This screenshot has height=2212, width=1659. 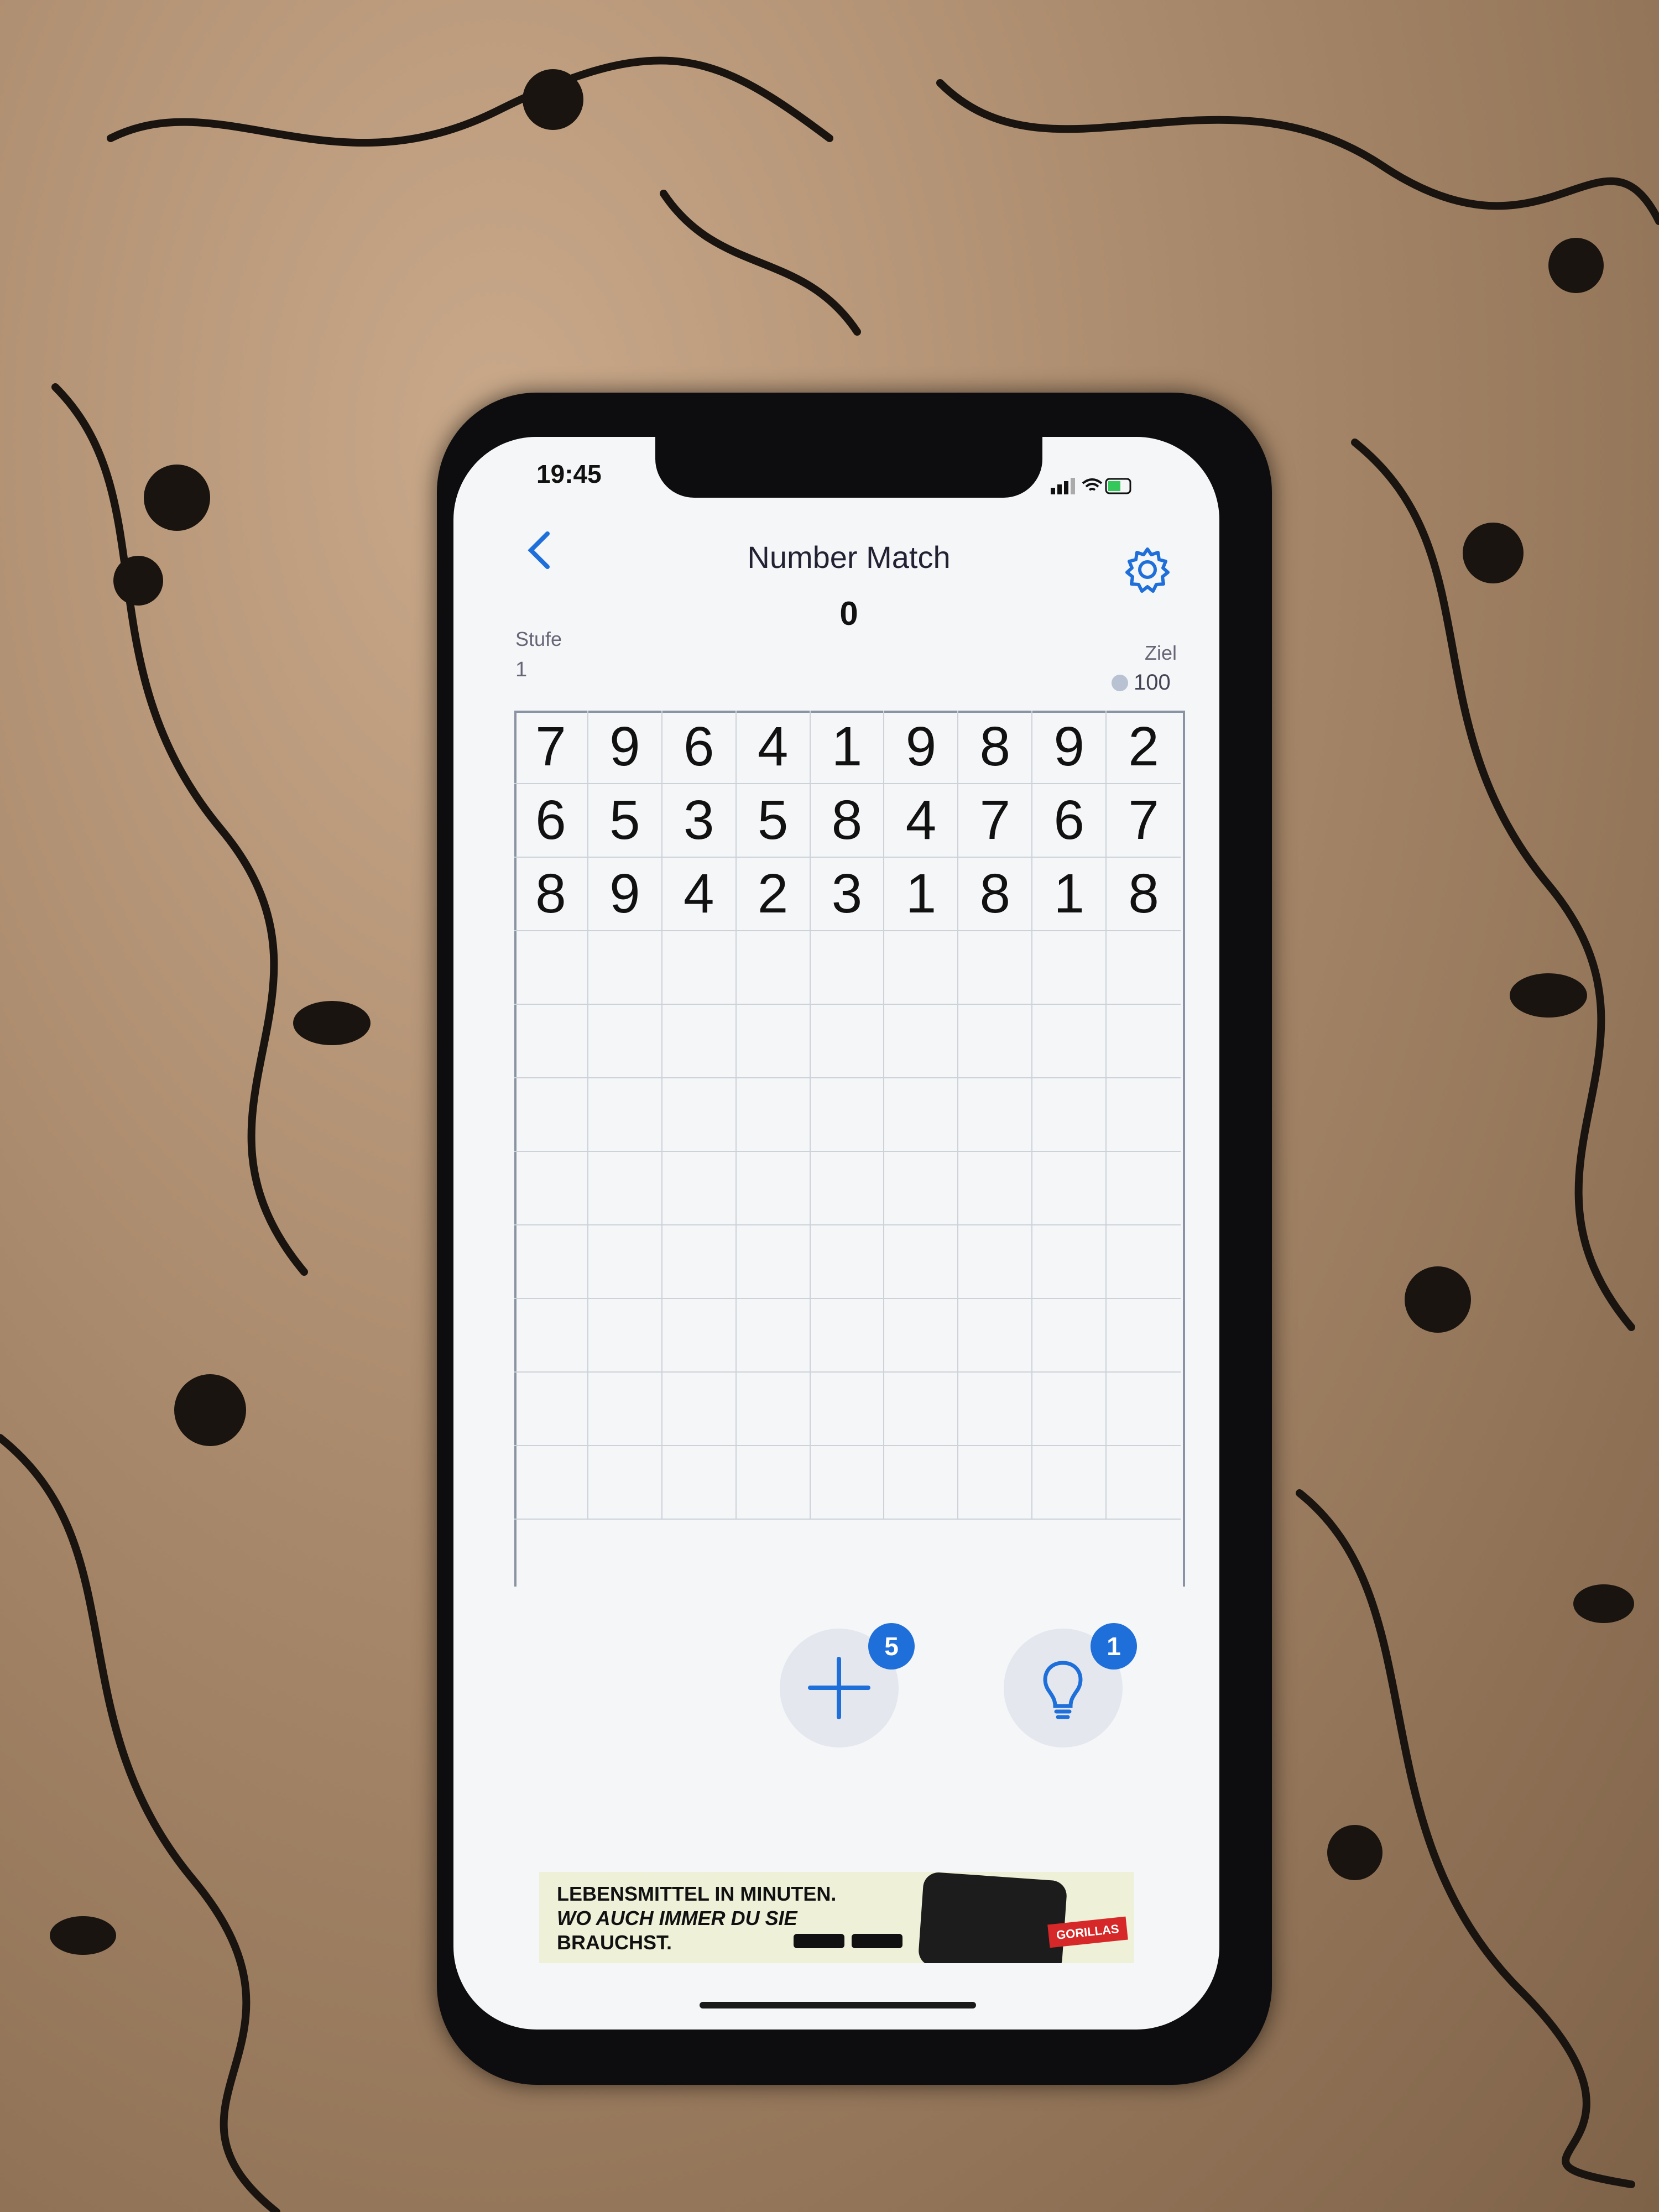 I want to click on gear-icon, so click(x=1147, y=570).